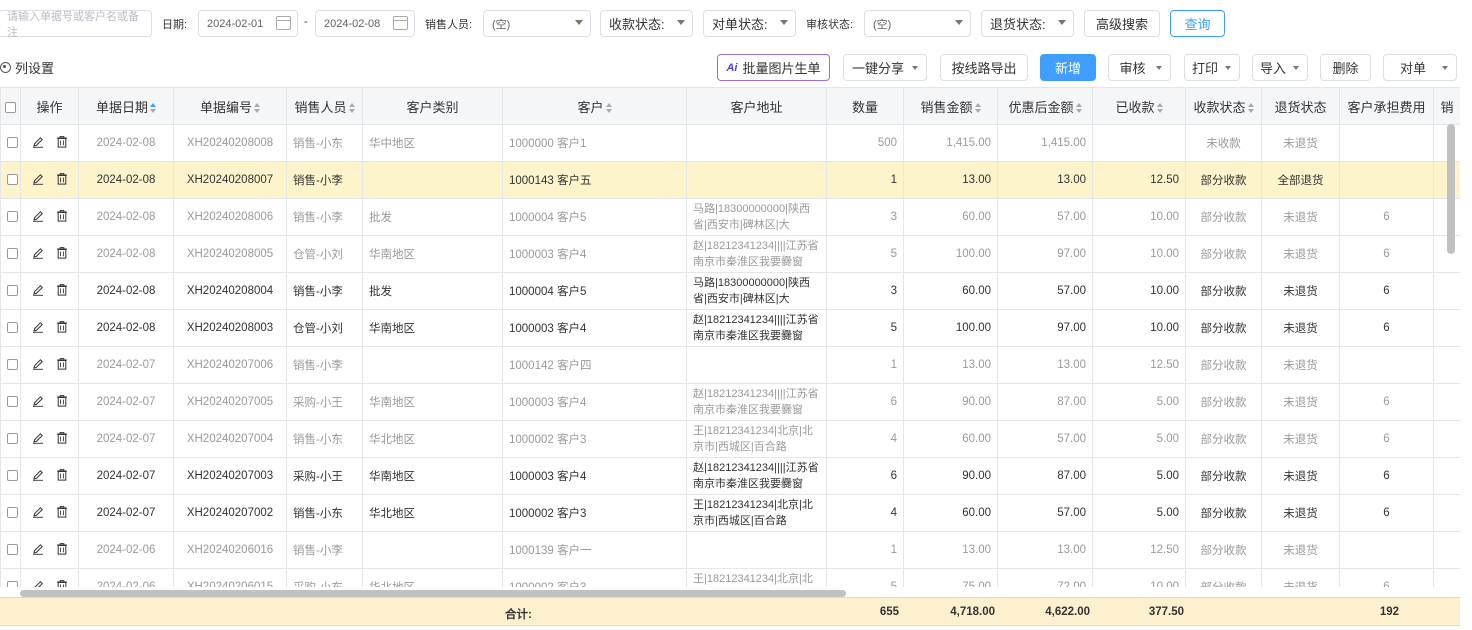  I want to click on print-button: 打印, so click(1212, 67).